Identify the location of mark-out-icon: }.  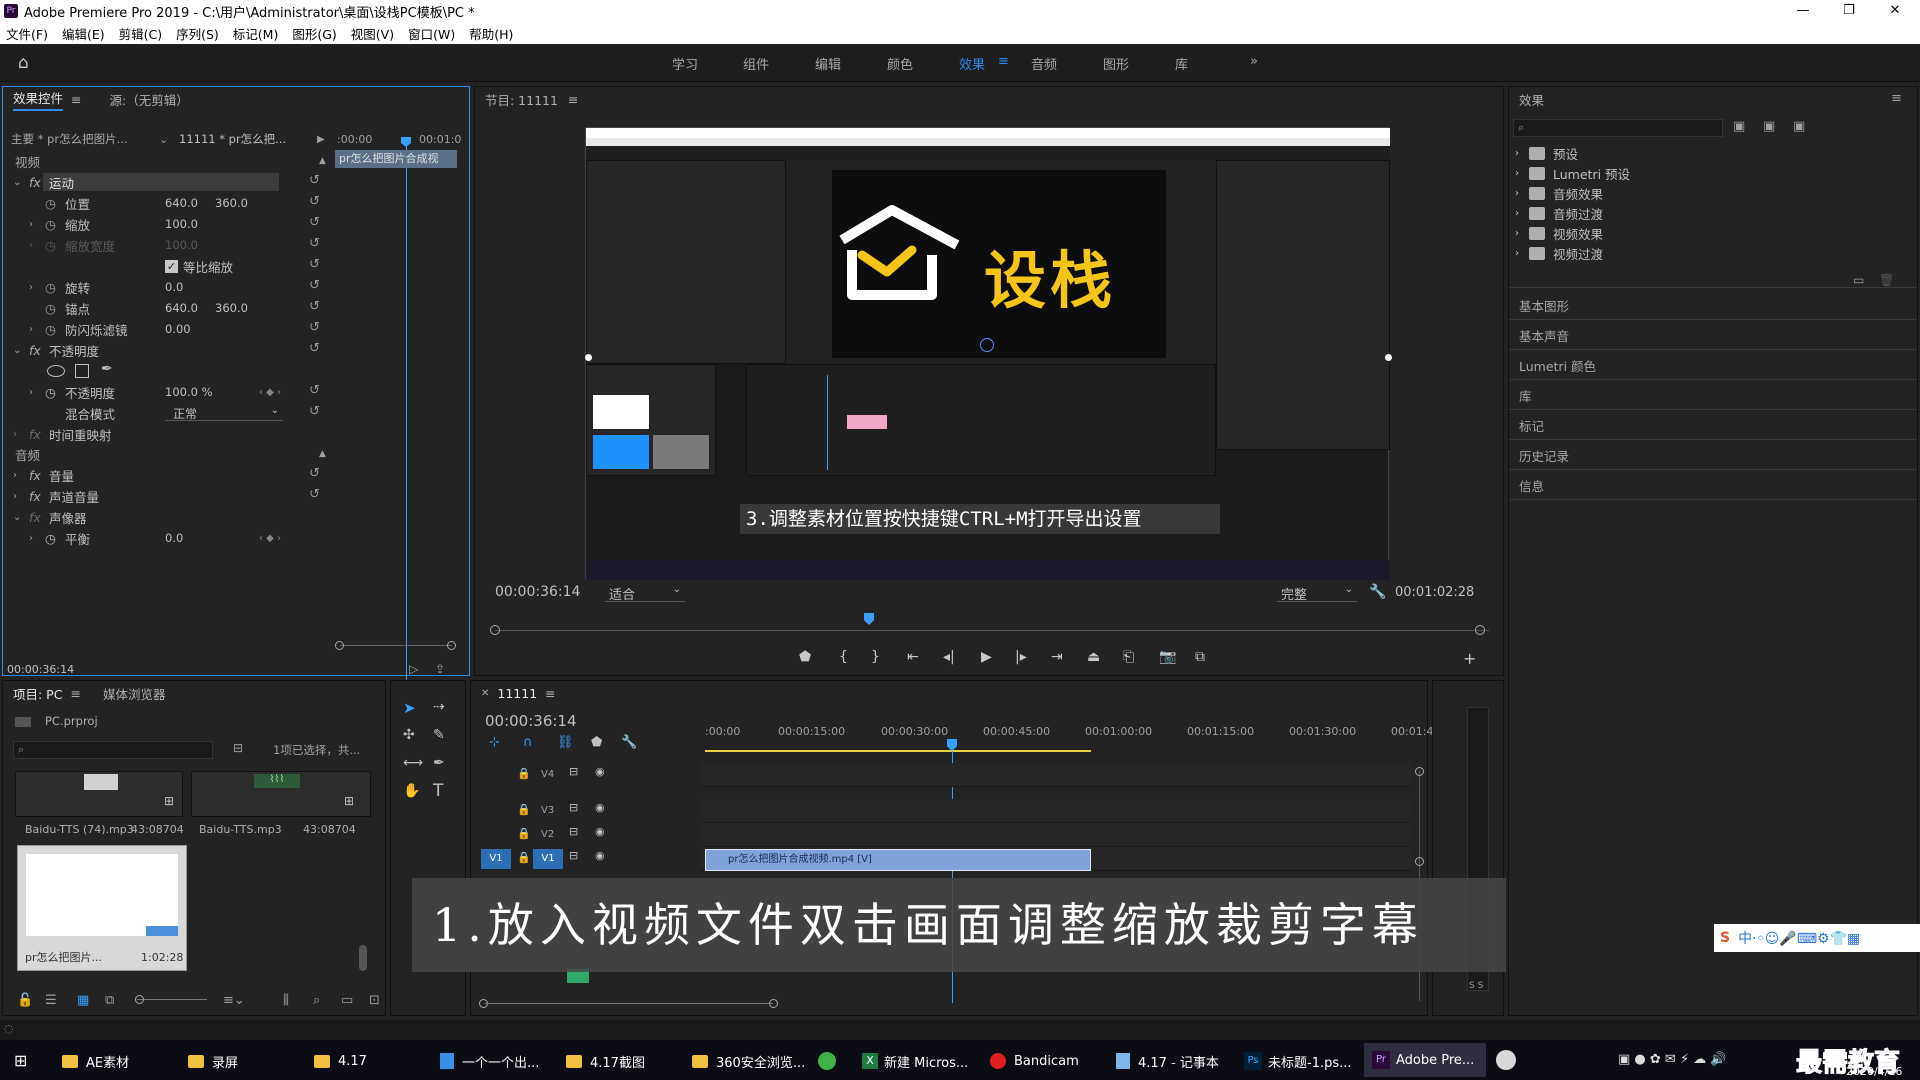
(875, 657).